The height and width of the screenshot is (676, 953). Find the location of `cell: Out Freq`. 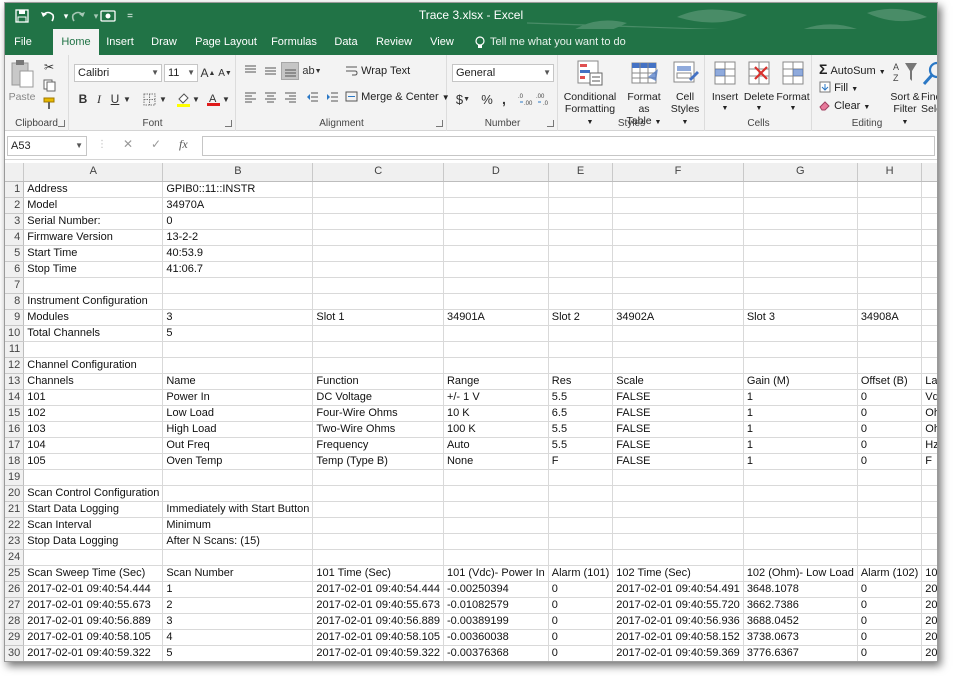

cell: Out Freq is located at coordinates (238, 445).